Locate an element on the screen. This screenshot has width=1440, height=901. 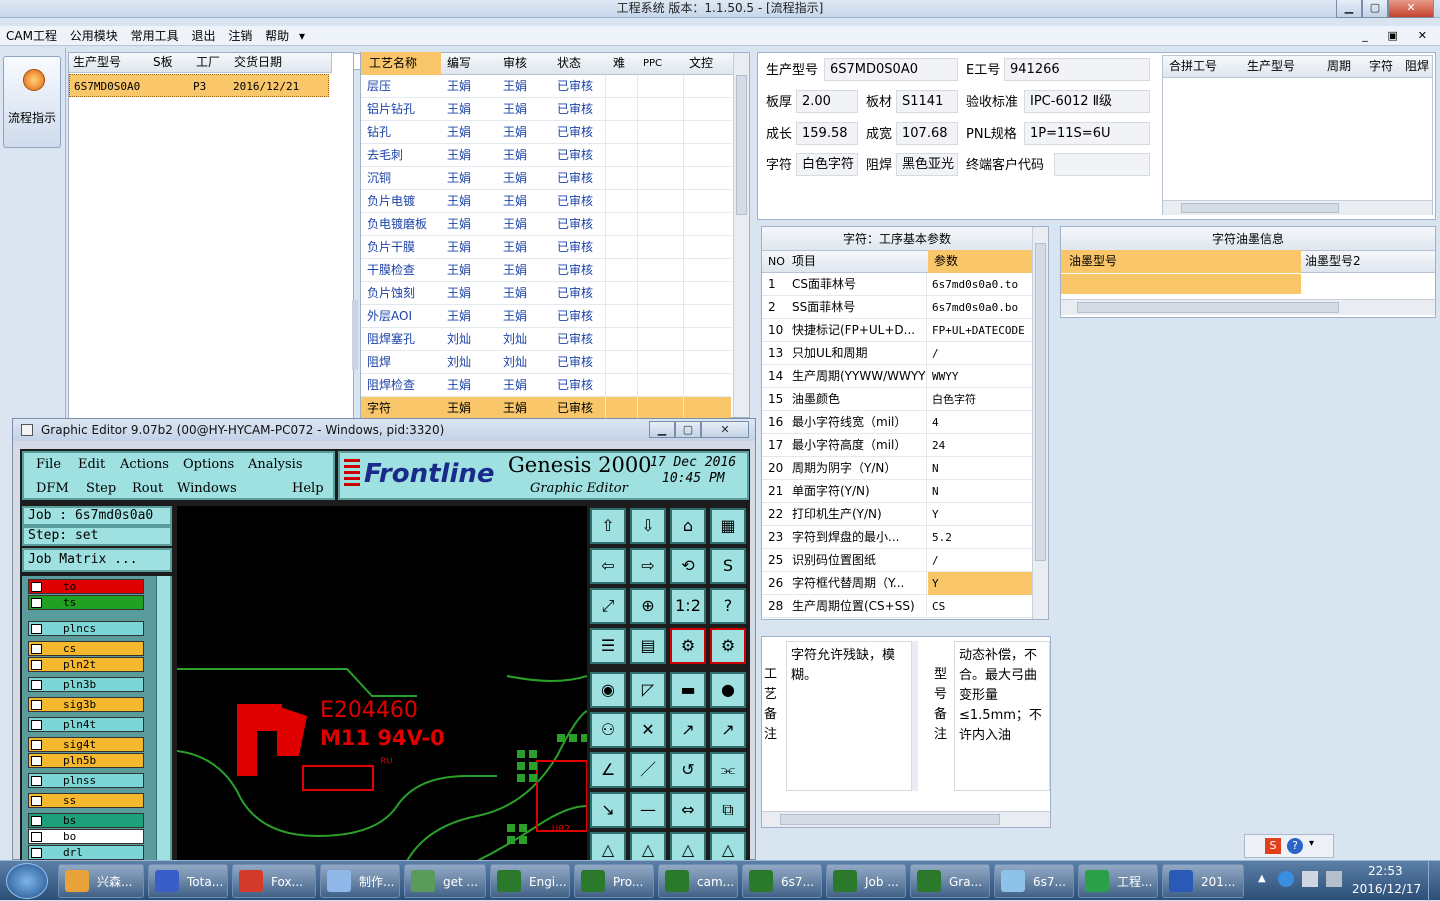
tool-button: ↘ is located at coordinates (608, 810).